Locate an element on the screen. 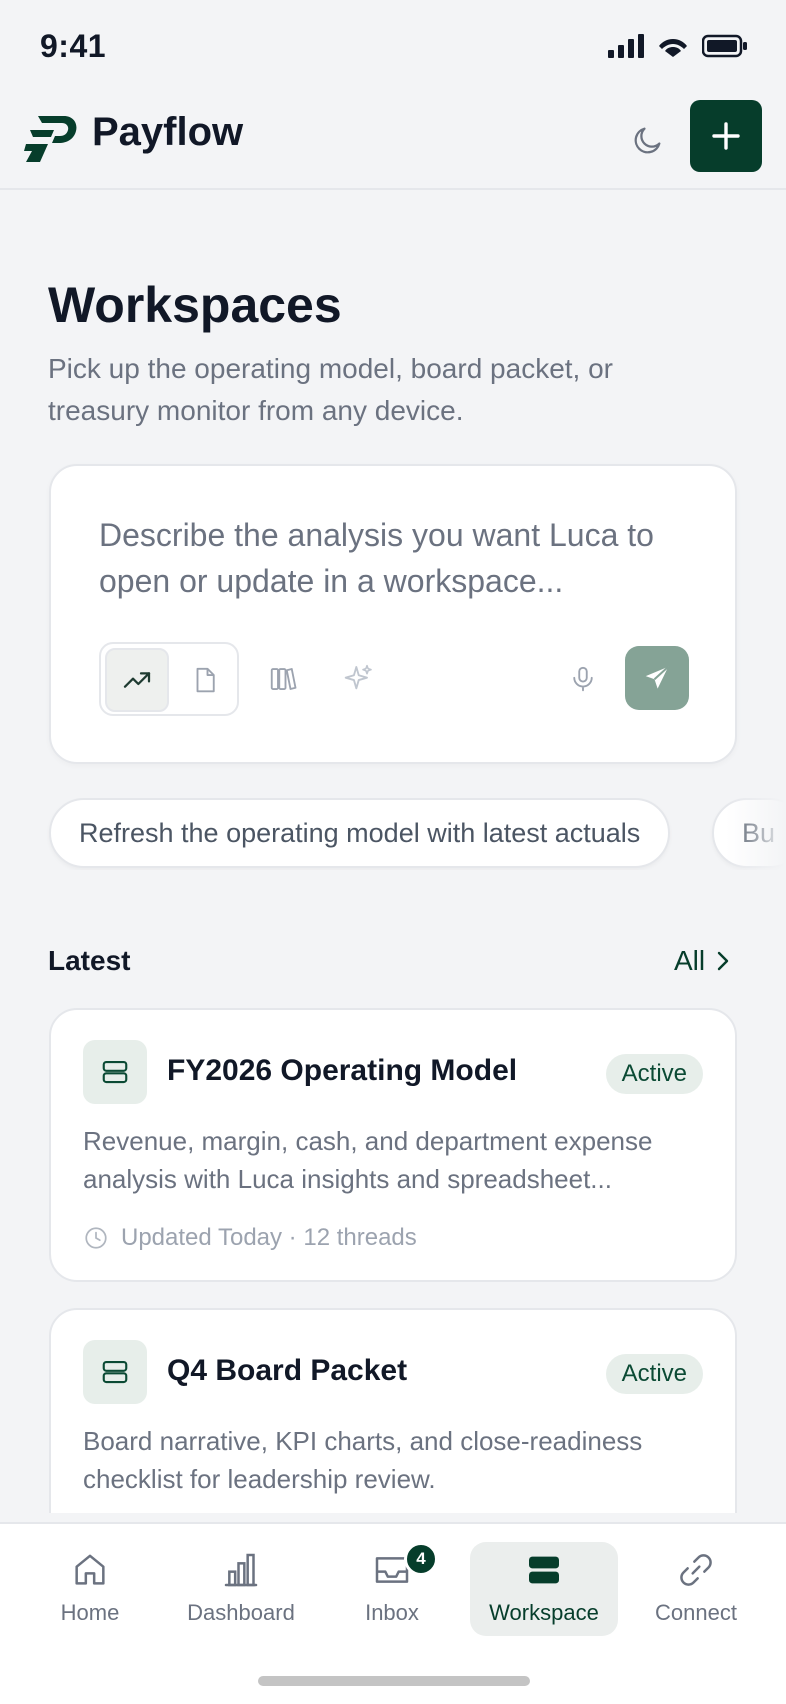 The width and height of the screenshot is (786, 1704). home-icon is located at coordinates (90, 1569).